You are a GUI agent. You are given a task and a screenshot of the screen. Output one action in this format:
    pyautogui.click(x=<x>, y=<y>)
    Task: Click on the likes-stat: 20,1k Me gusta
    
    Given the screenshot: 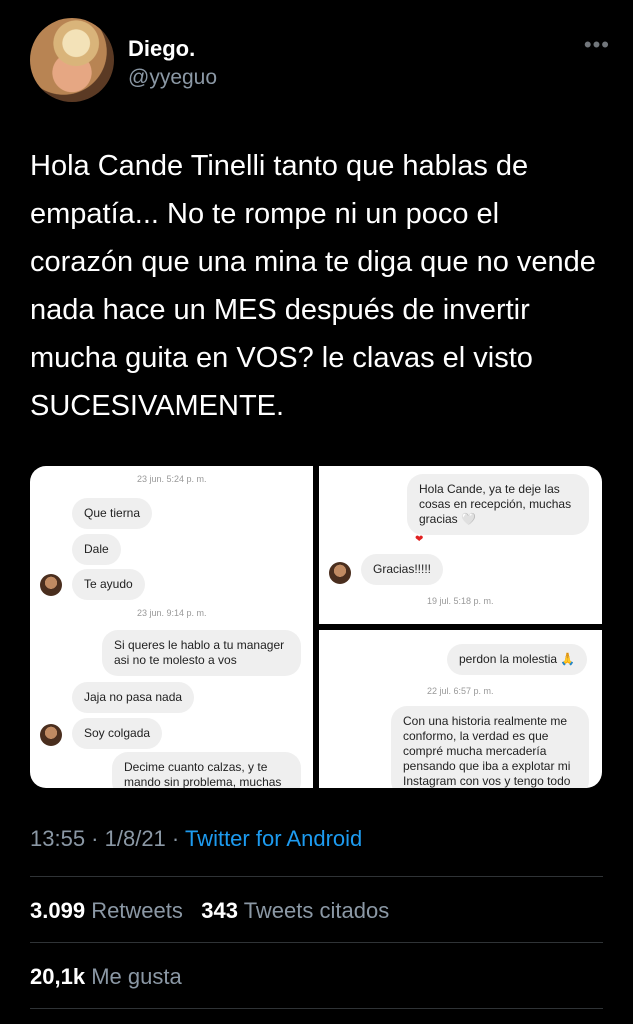 What is the action you would take?
    pyautogui.click(x=106, y=977)
    